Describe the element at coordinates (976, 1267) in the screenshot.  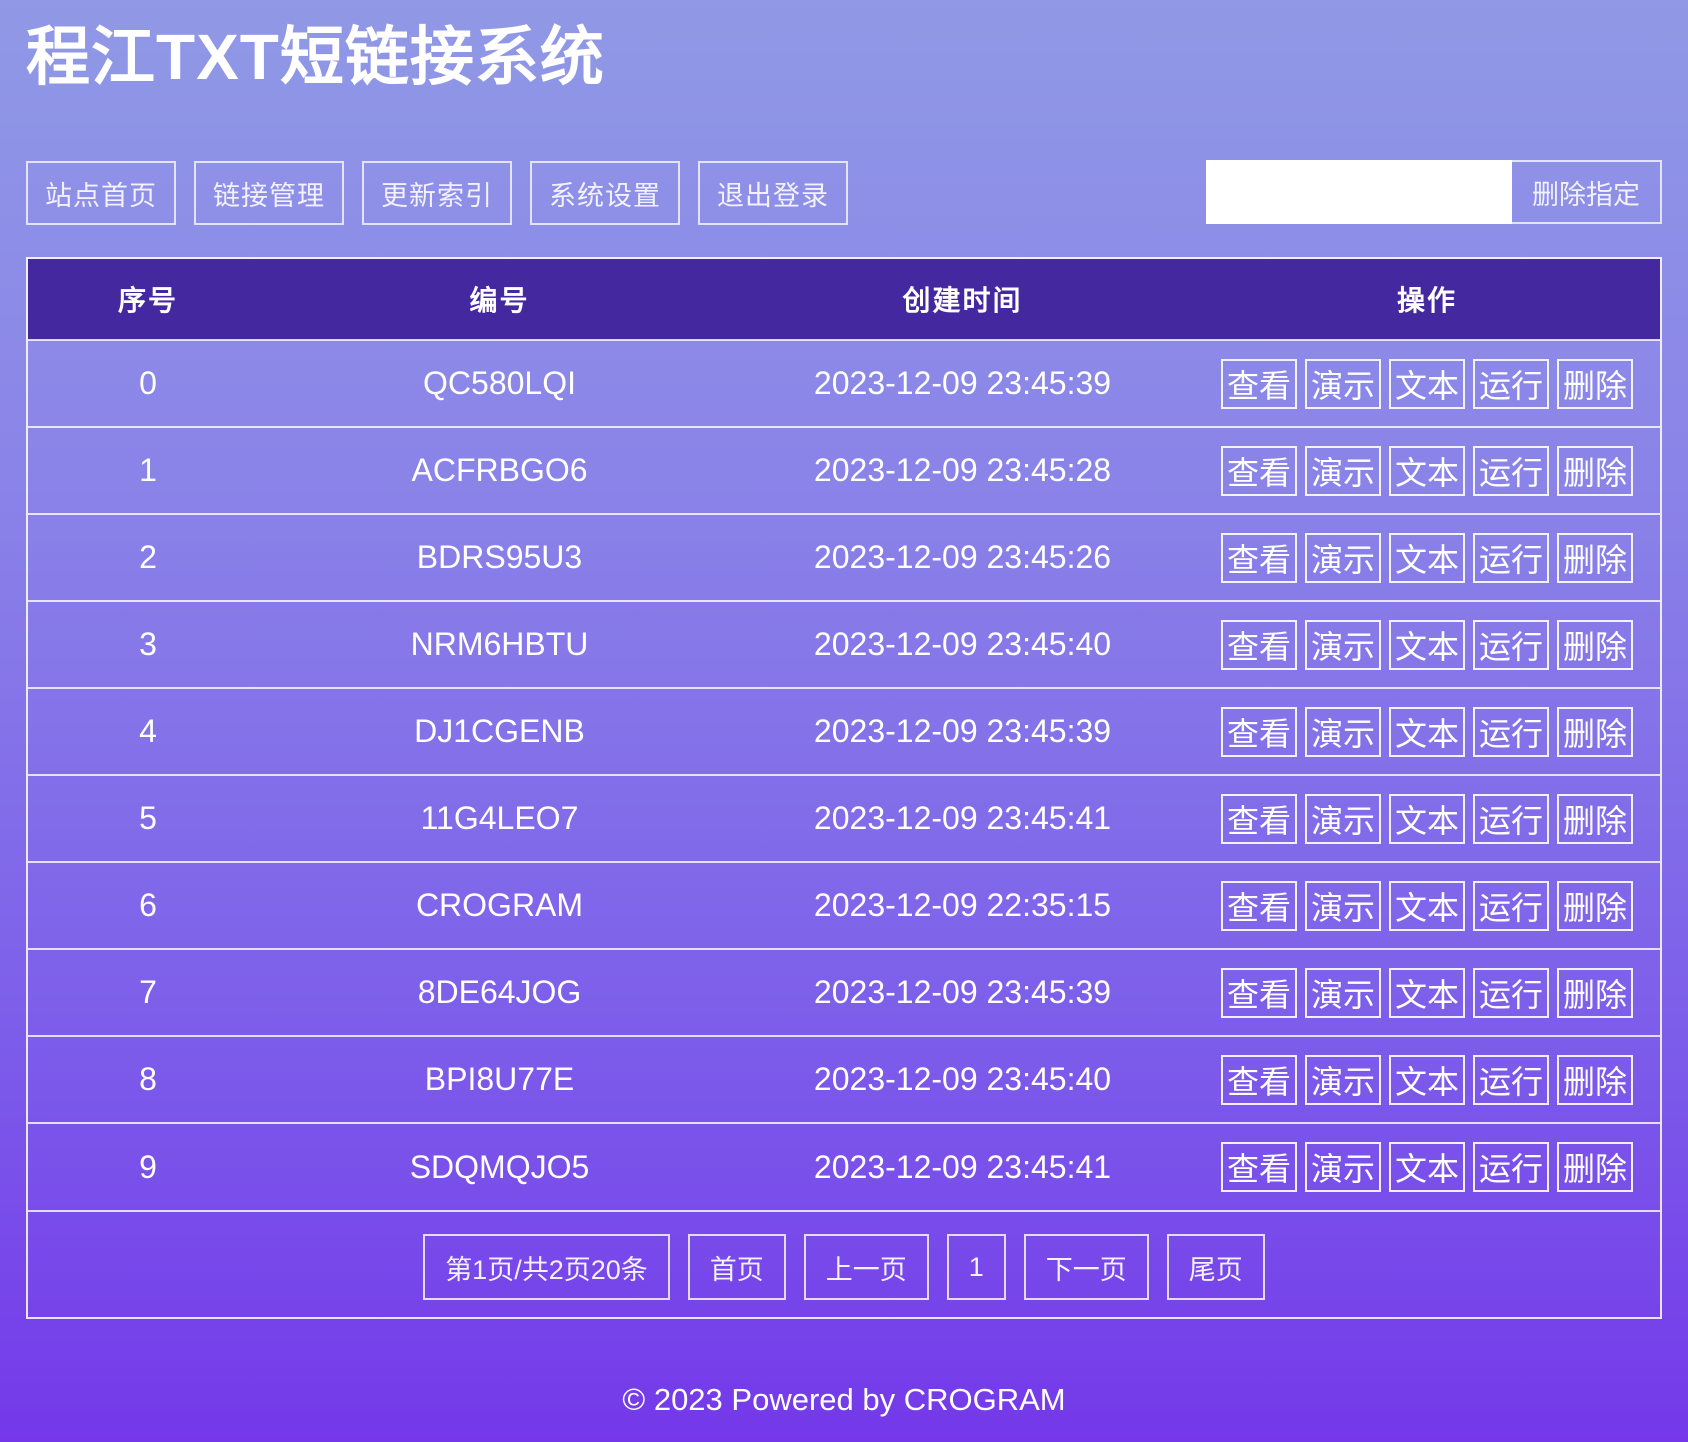
I see `current-page-button: 1` at that location.